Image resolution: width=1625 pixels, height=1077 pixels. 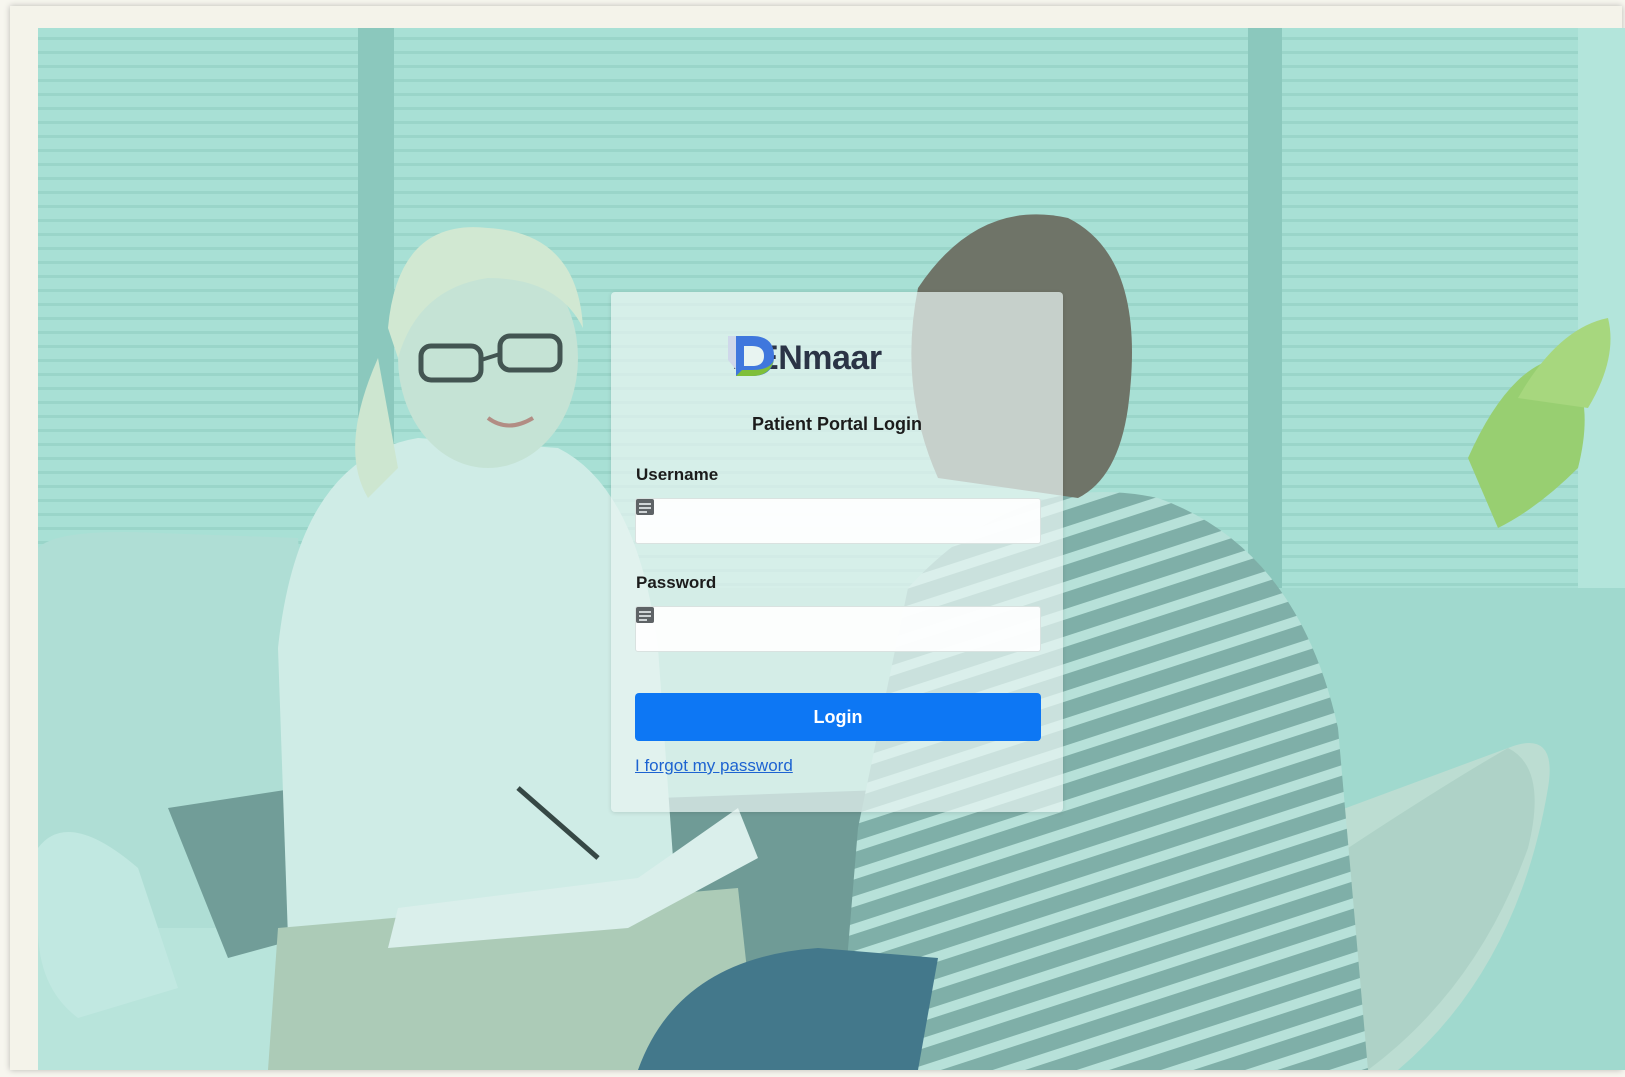 What do you see at coordinates (828, 628) in the screenshot?
I see `password-input` at bounding box center [828, 628].